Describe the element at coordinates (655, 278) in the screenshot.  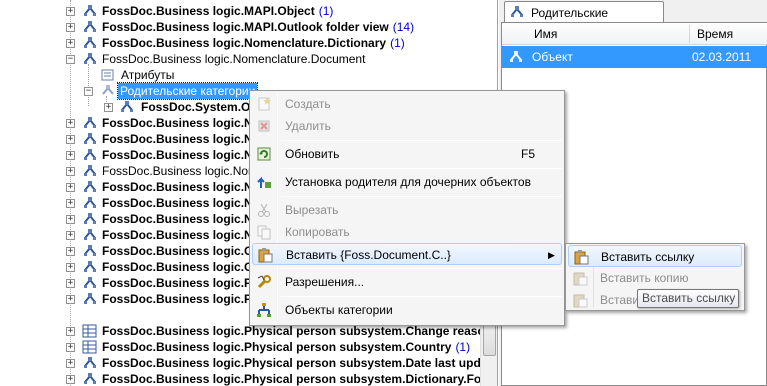
I see `menu-item-paste-copy: Вставить копию` at that location.